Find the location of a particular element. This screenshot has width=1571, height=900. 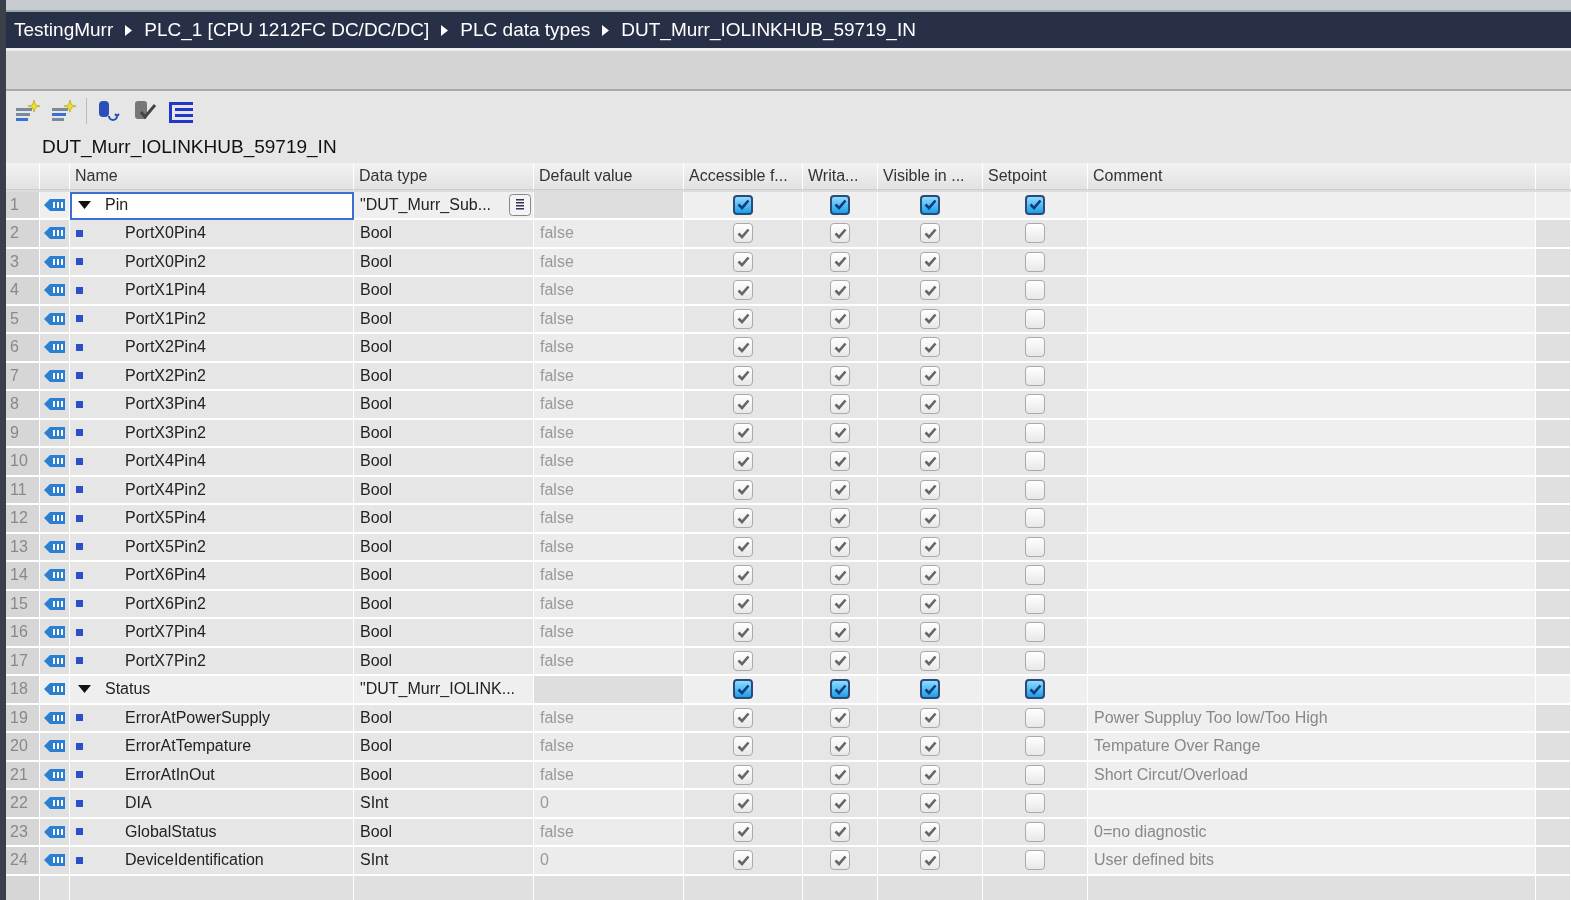

row-number: 18 is located at coordinates (23, 690).